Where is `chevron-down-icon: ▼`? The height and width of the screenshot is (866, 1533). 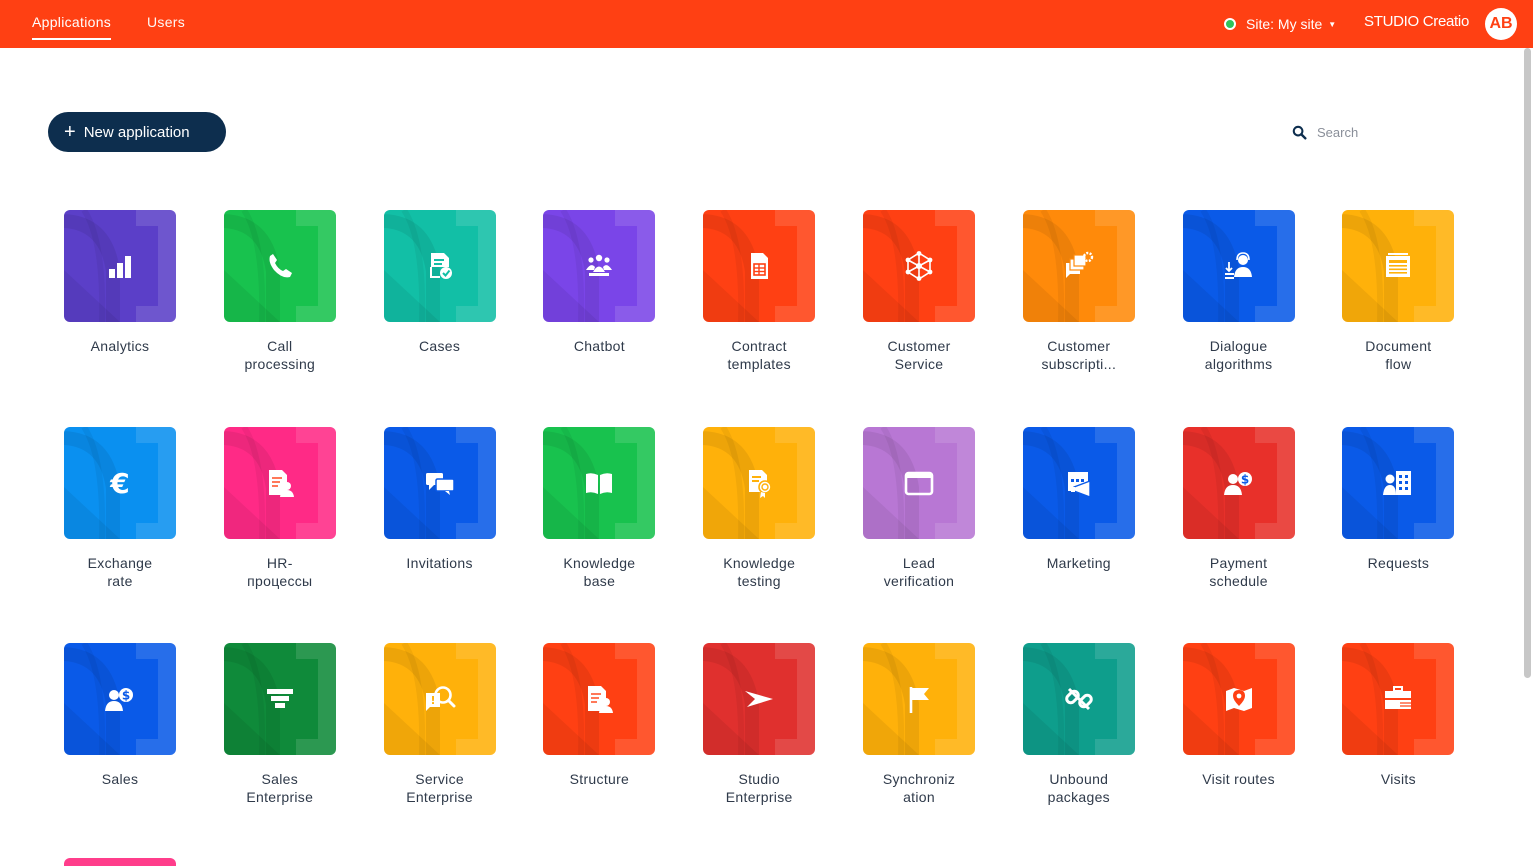
chevron-down-icon: ▼ is located at coordinates (1332, 24).